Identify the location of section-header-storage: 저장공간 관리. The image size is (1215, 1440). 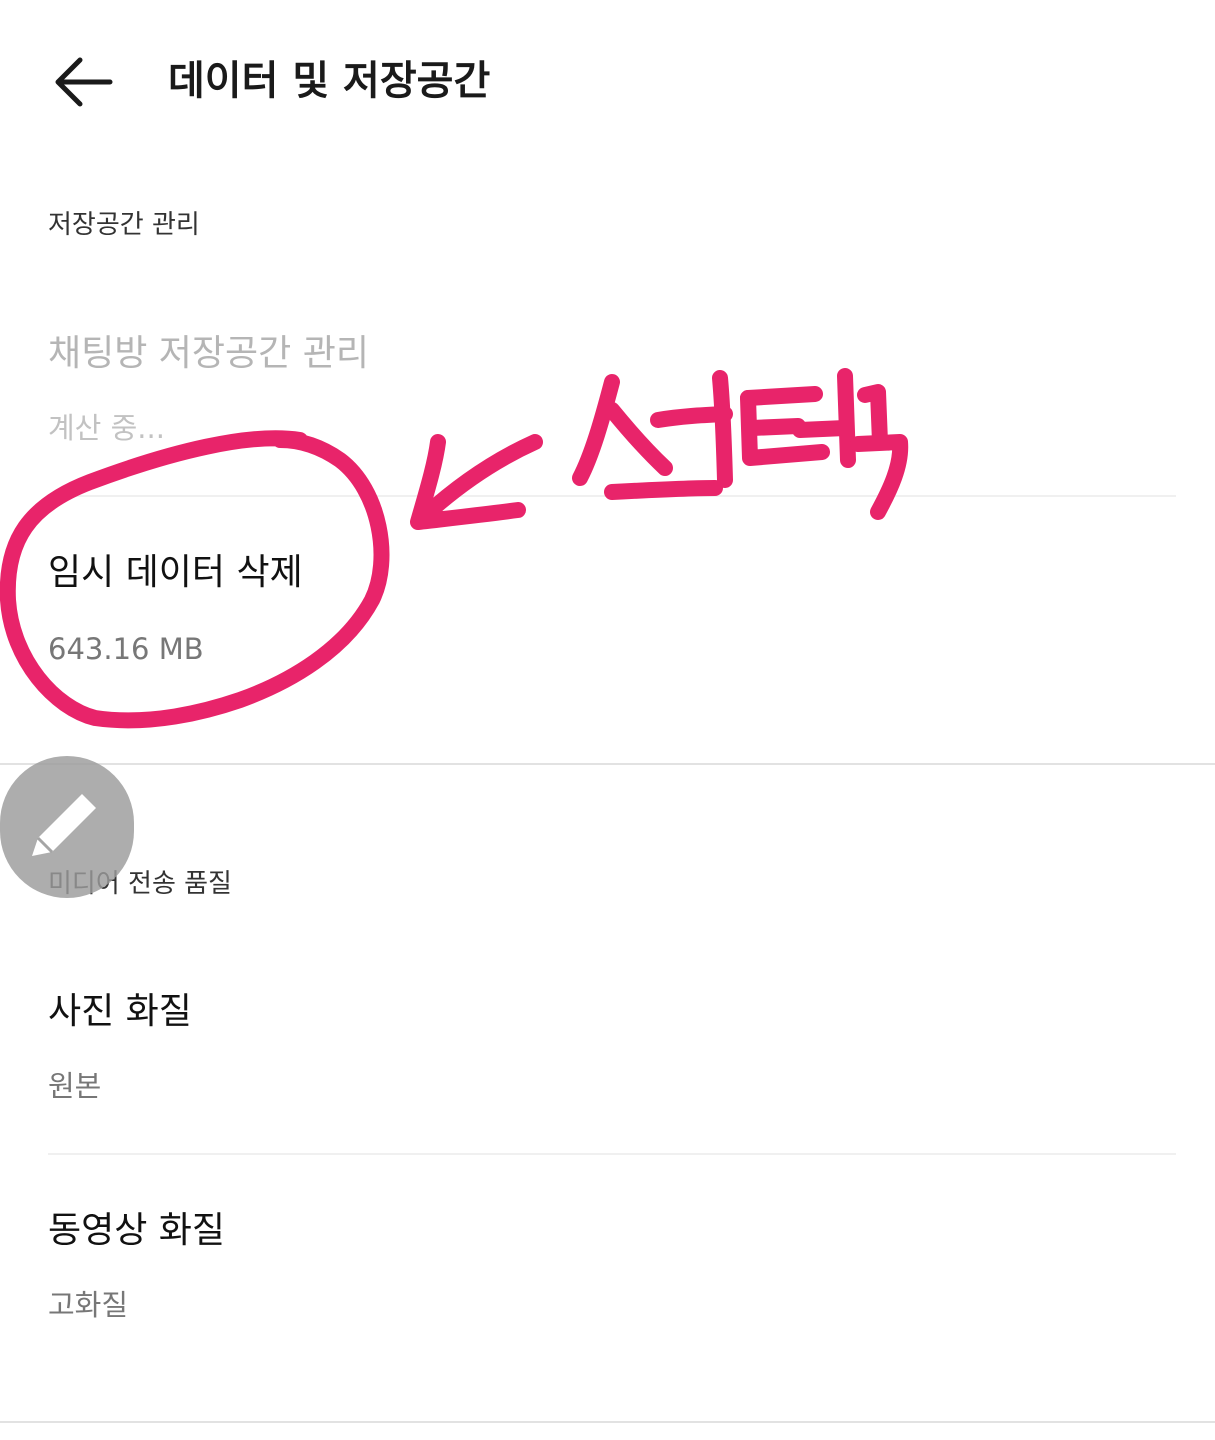
(124, 225).